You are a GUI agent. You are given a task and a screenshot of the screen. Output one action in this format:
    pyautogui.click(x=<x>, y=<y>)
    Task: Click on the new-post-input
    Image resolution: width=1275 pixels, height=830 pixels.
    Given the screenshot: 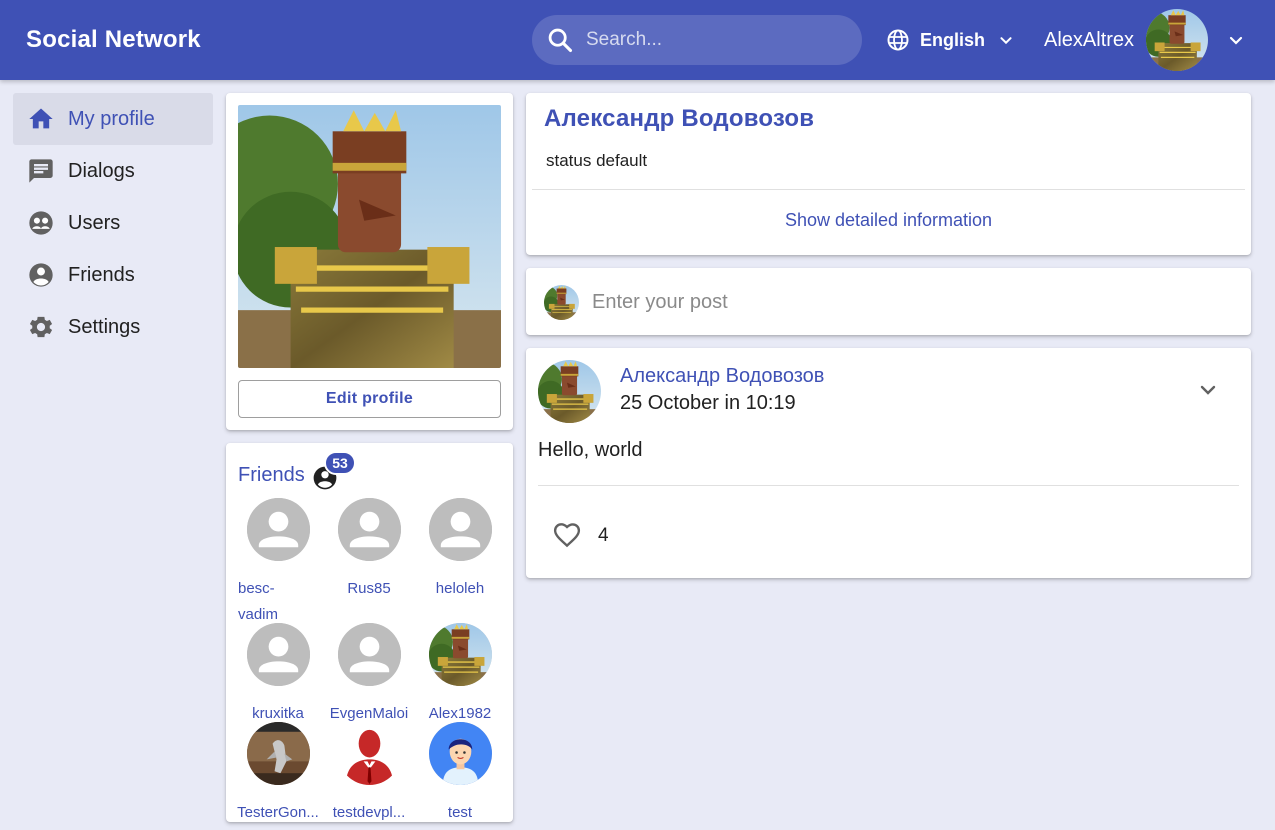 What is the action you would take?
    pyautogui.click(x=902, y=302)
    